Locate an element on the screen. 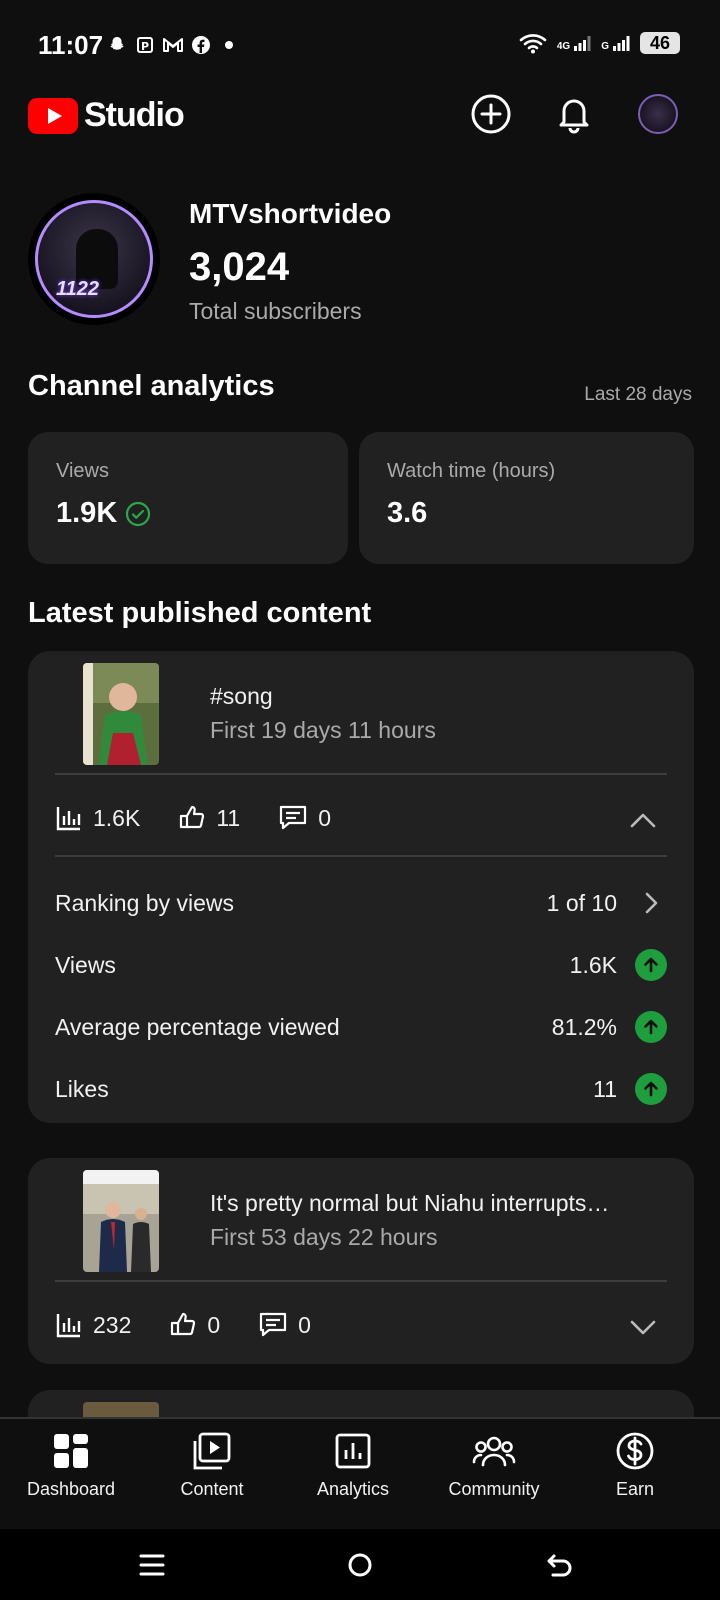 Image resolution: width=720 pixels, height=1600 pixels. home-circle-icon is located at coordinates (360, 1565).